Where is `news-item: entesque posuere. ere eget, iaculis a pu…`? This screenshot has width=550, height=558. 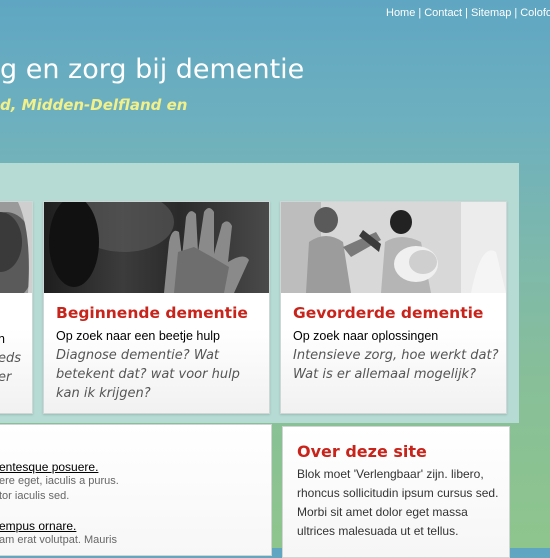 news-item: entesque posuere. ere eget, iaculis a pu… is located at coordinates (59, 482).